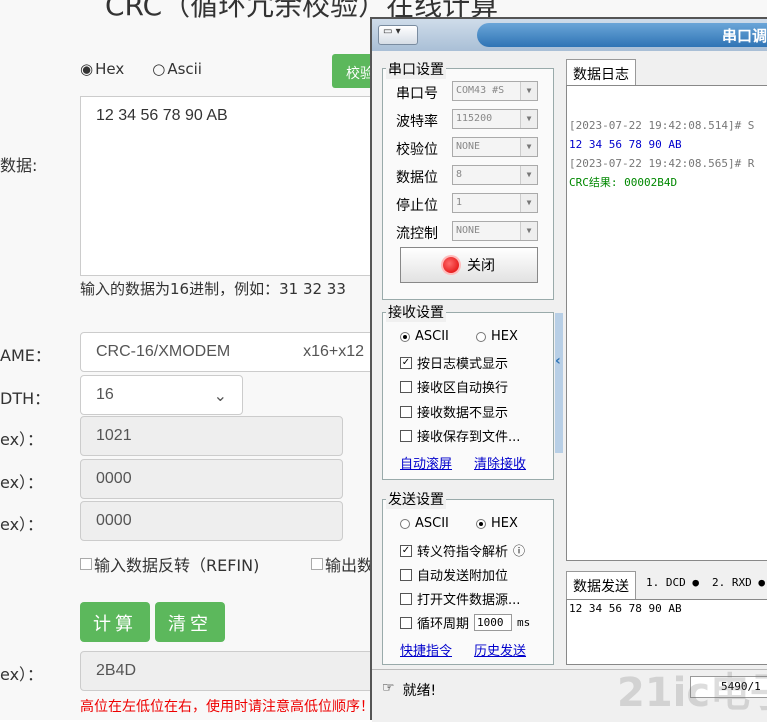 Image resolution: width=767 pixels, height=722 pixels. What do you see at coordinates (211, 521) in the screenshot?
I see `xorout-field: 0000` at bounding box center [211, 521].